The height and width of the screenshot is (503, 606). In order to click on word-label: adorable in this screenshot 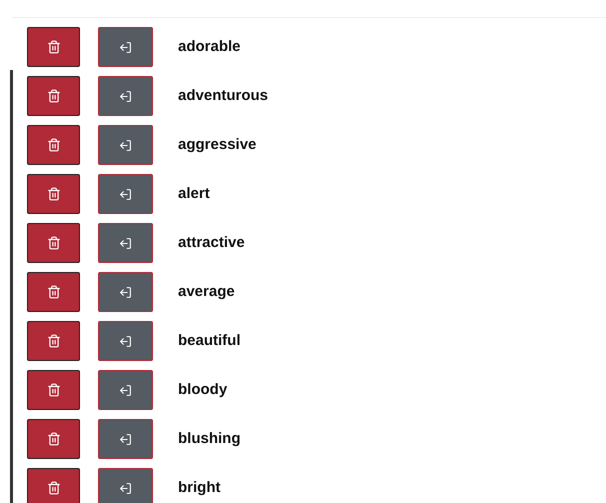, I will do `click(209, 46)`.